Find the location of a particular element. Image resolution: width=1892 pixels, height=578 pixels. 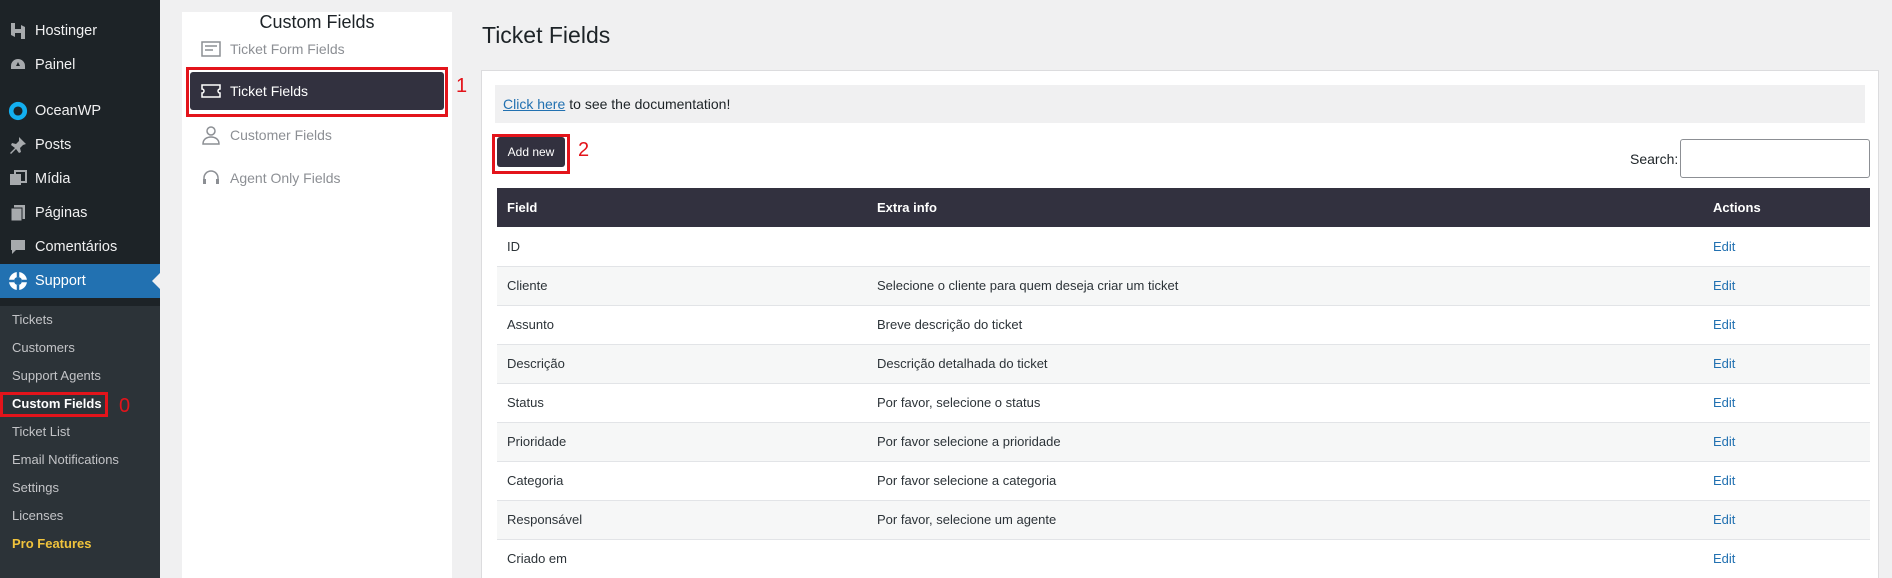

header-extra-info: Extra info is located at coordinates (907, 207).